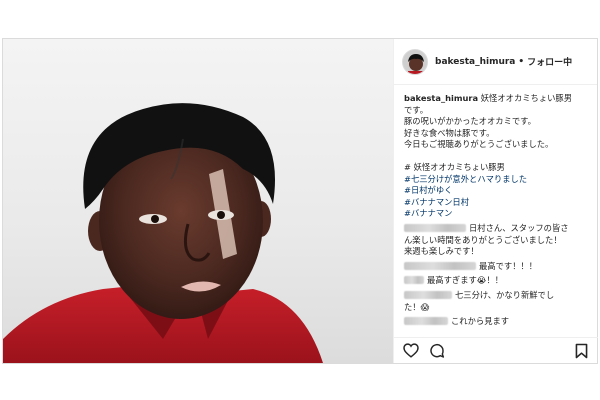 The height and width of the screenshot is (400, 600). I want to click on follow-status-button: フォロー中, so click(549, 61).